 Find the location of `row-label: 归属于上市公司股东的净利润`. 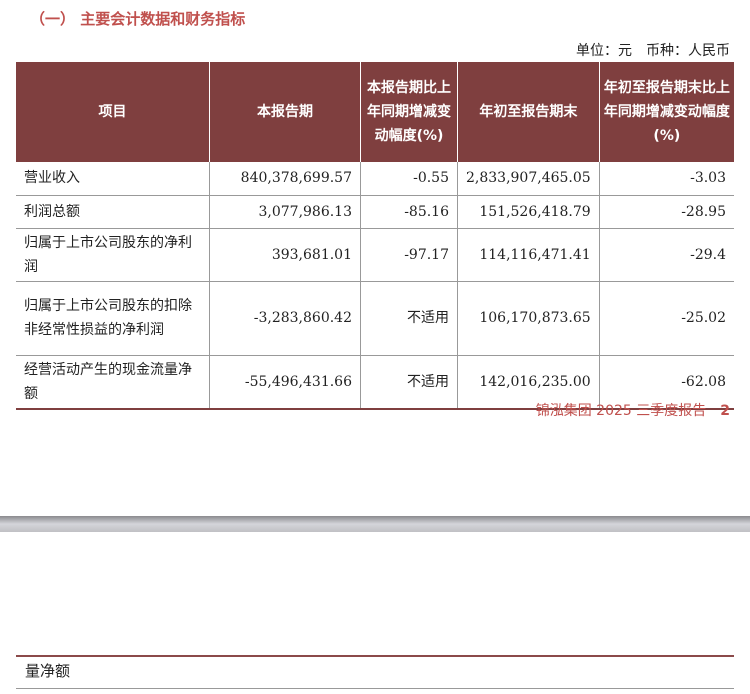

row-label: 归属于上市公司股东的净利润 is located at coordinates (113, 255).